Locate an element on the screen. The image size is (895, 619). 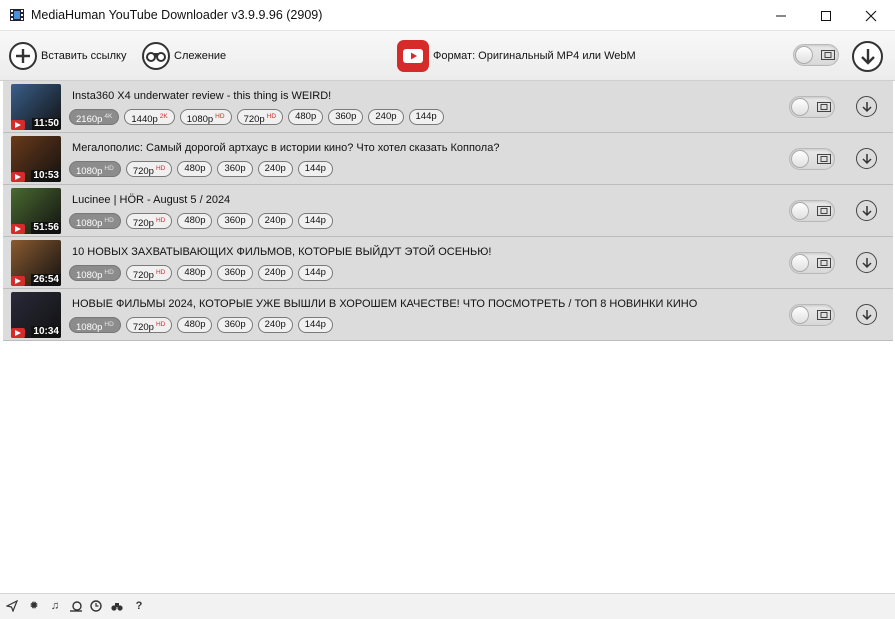
send-icon is located at coordinates (12, 606).